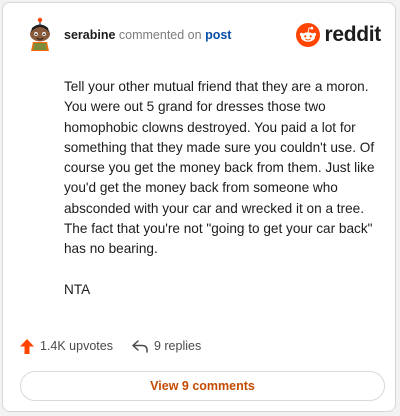  I want to click on upvote-button: 1.4K upvotes, so click(66, 346).